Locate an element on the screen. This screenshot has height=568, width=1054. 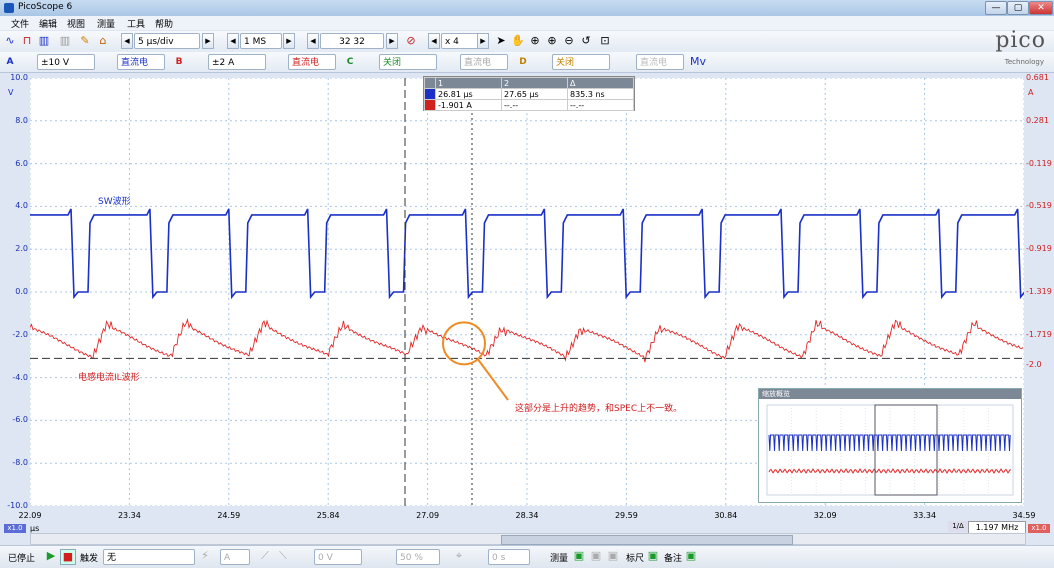
channel-c-label: C is located at coordinates (350, 62).